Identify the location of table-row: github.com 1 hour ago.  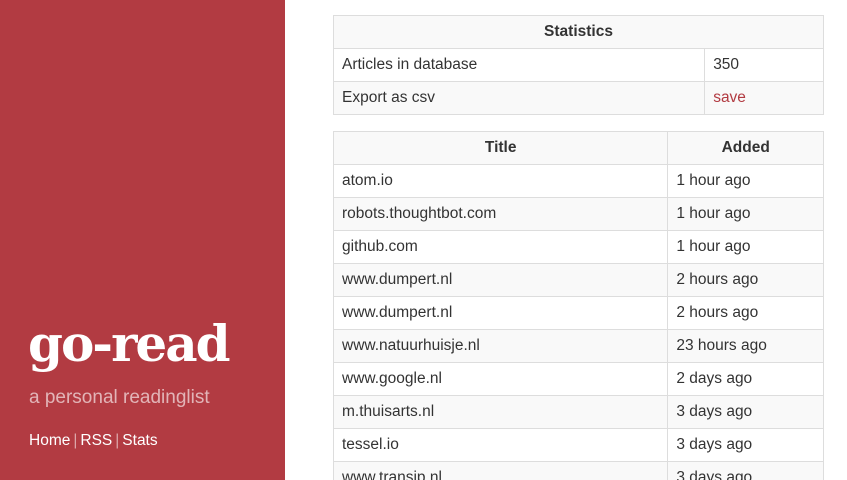
(578, 247).